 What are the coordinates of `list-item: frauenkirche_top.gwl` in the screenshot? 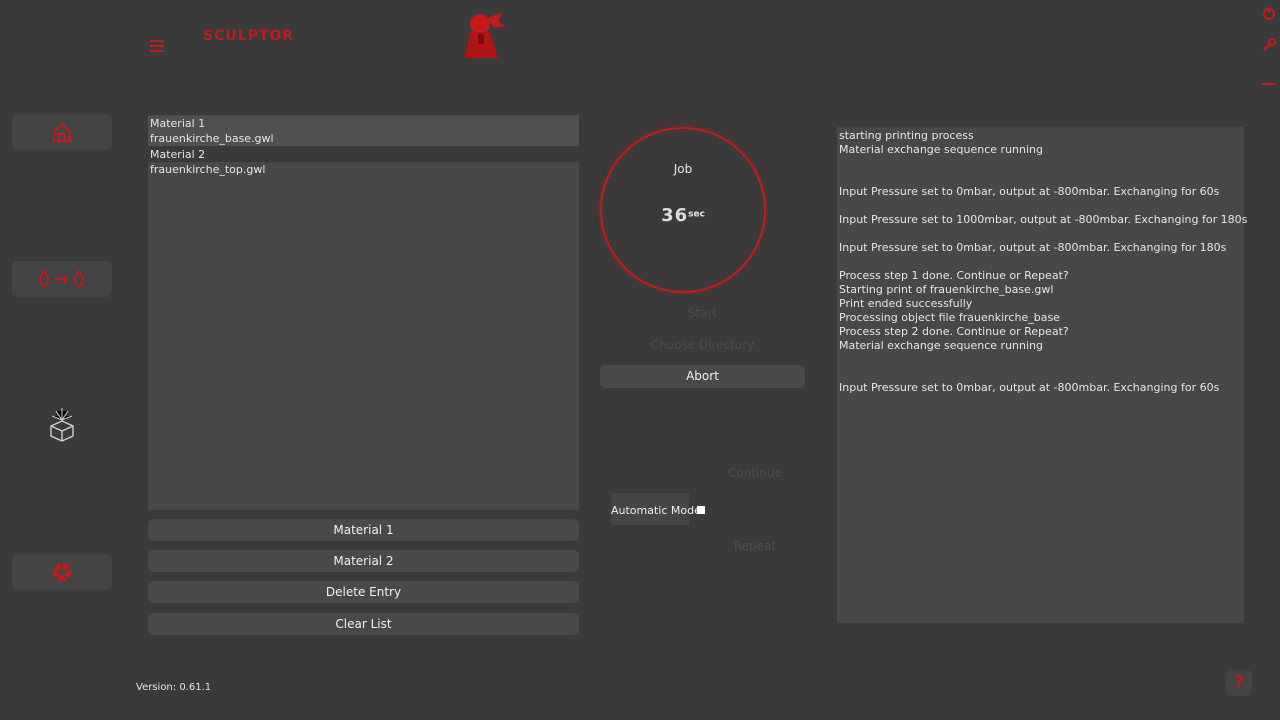 It's located at (363, 169).